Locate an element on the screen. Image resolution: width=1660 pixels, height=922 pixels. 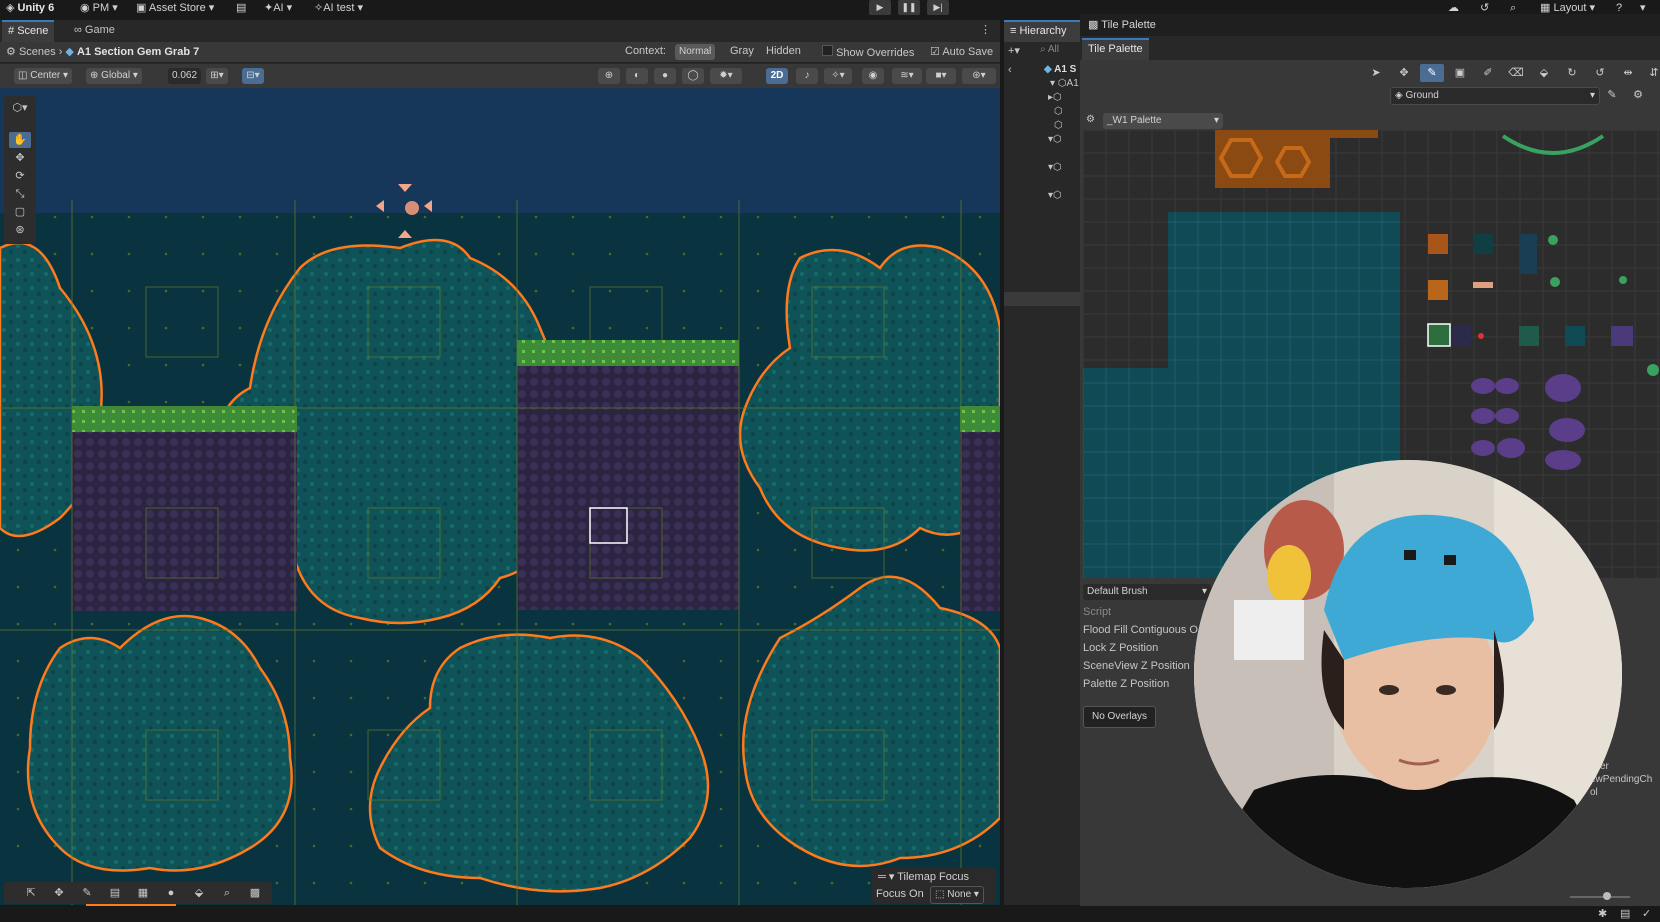
menu-dropdown: ▾ is located at coordinates (1643, 8).